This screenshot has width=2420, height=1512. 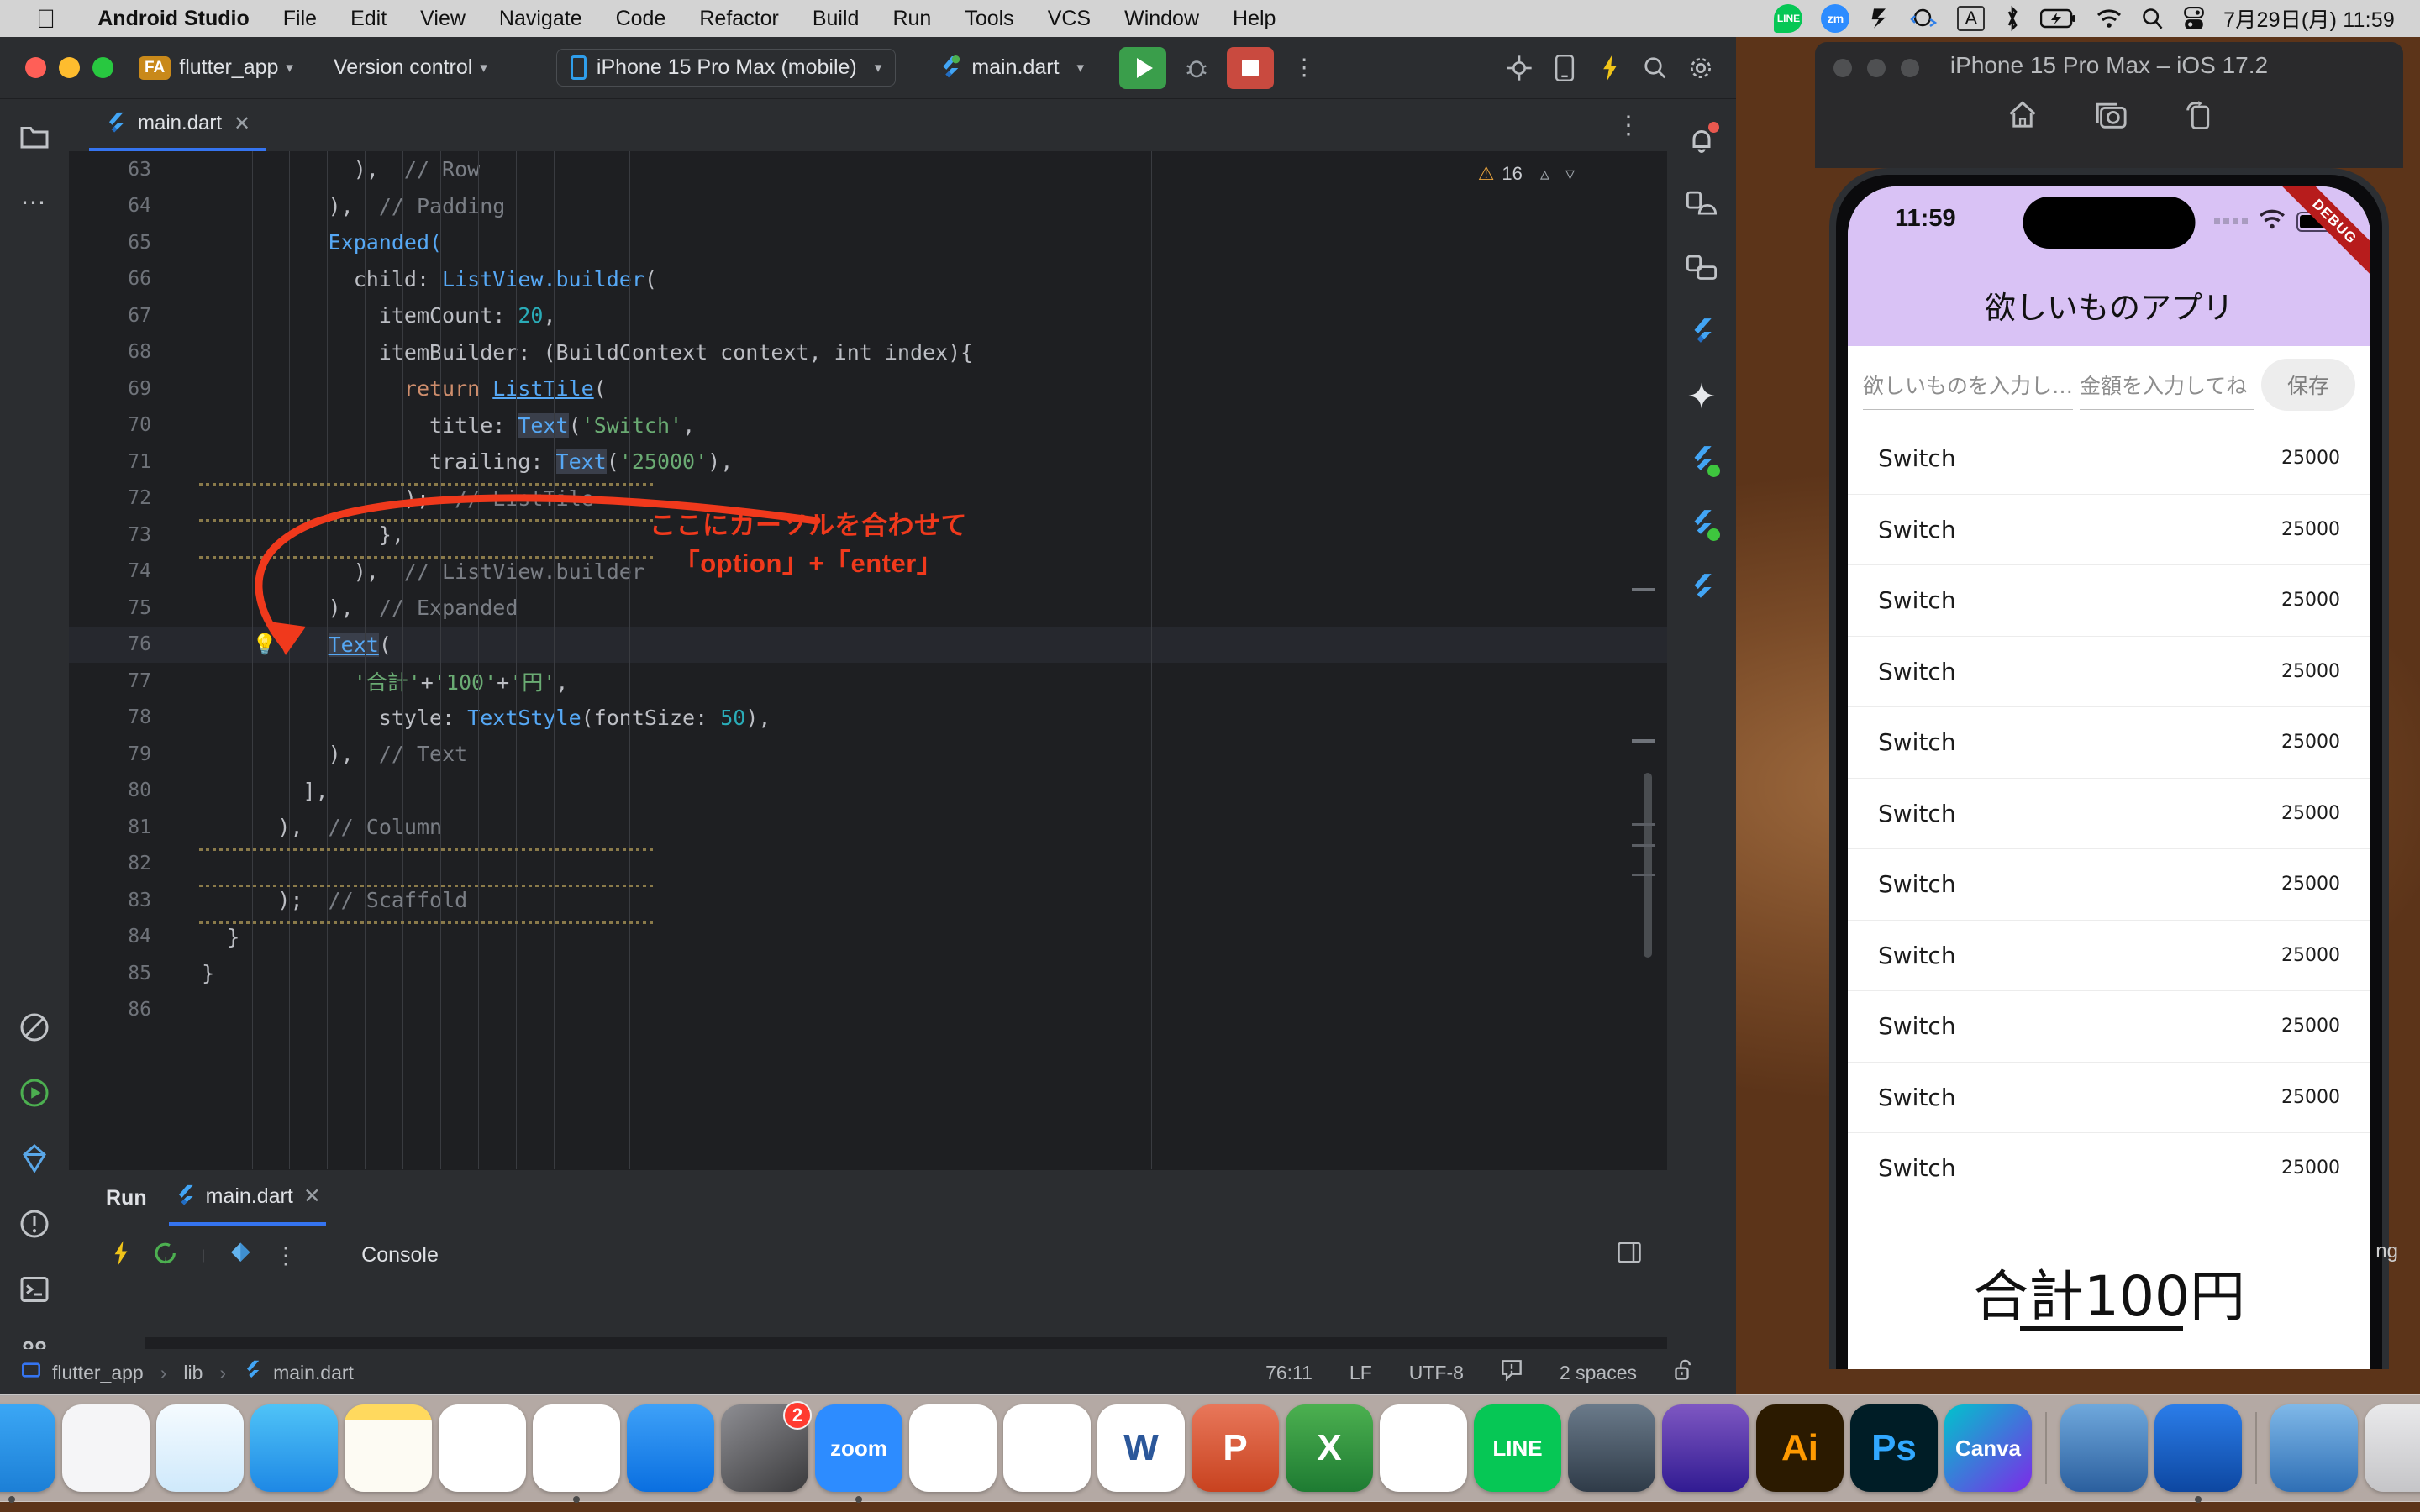 What do you see at coordinates (173, 19) in the screenshot?
I see `menu-item-android-studio: Android Studio` at bounding box center [173, 19].